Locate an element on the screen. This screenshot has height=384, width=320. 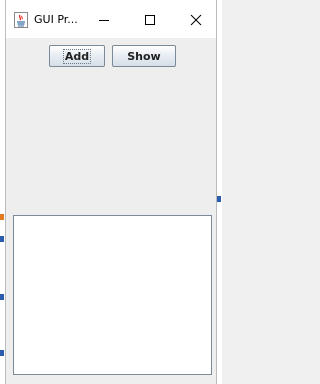
java-app-icon is located at coordinates (21, 20).